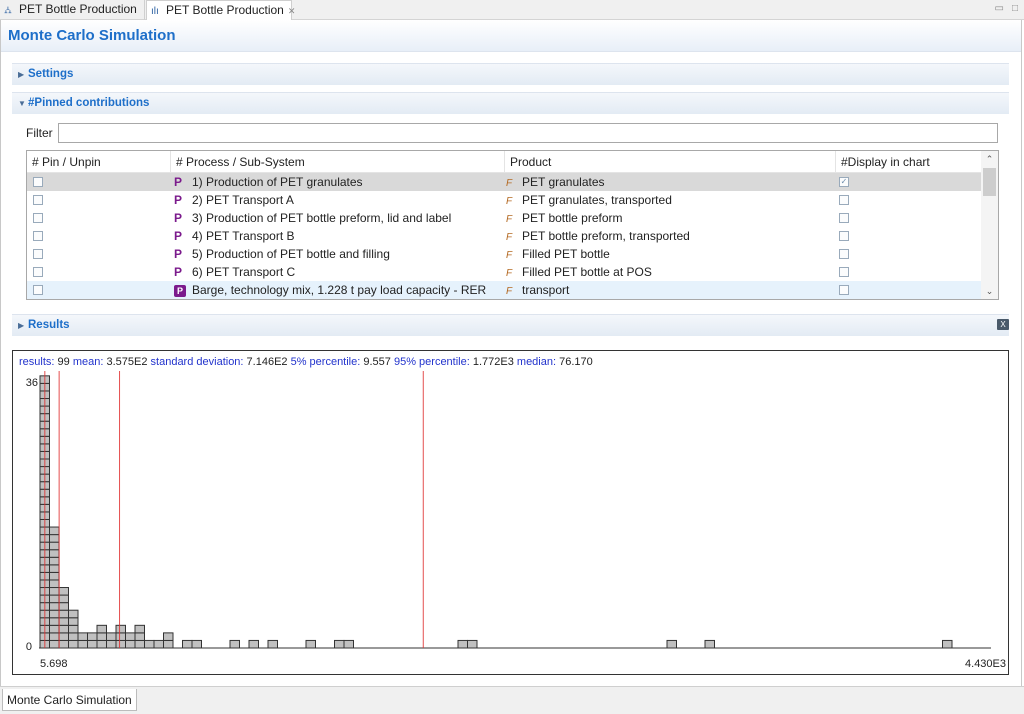 The width and height of the screenshot is (1024, 714). Describe the element at coordinates (22, 103) in the screenshot. I see `chevron-down-icon: ▼` at that location.